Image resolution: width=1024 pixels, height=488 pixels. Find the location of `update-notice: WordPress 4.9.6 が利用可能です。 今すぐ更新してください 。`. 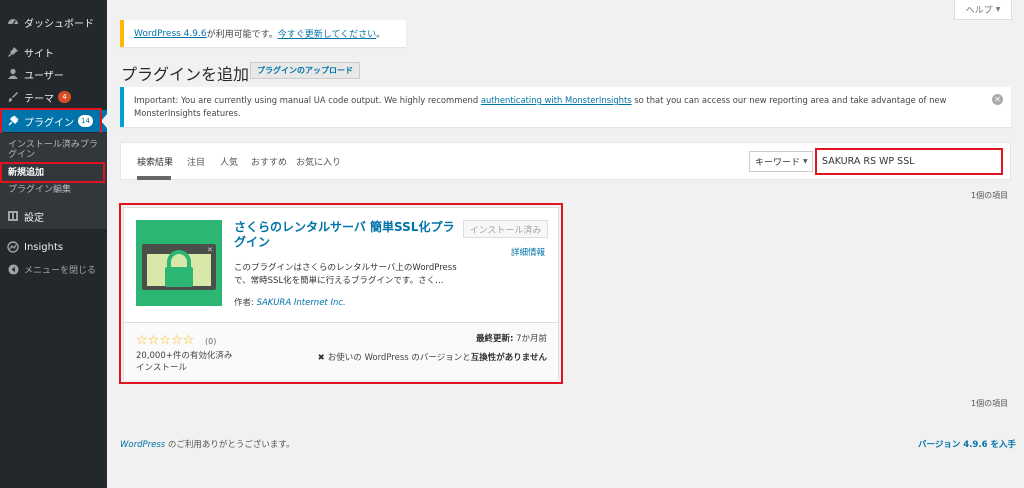

update-notice: WordPress 4.9.6 が利用可能です。 今すぐ更新してください 。 is located at coordinates (263, 33).